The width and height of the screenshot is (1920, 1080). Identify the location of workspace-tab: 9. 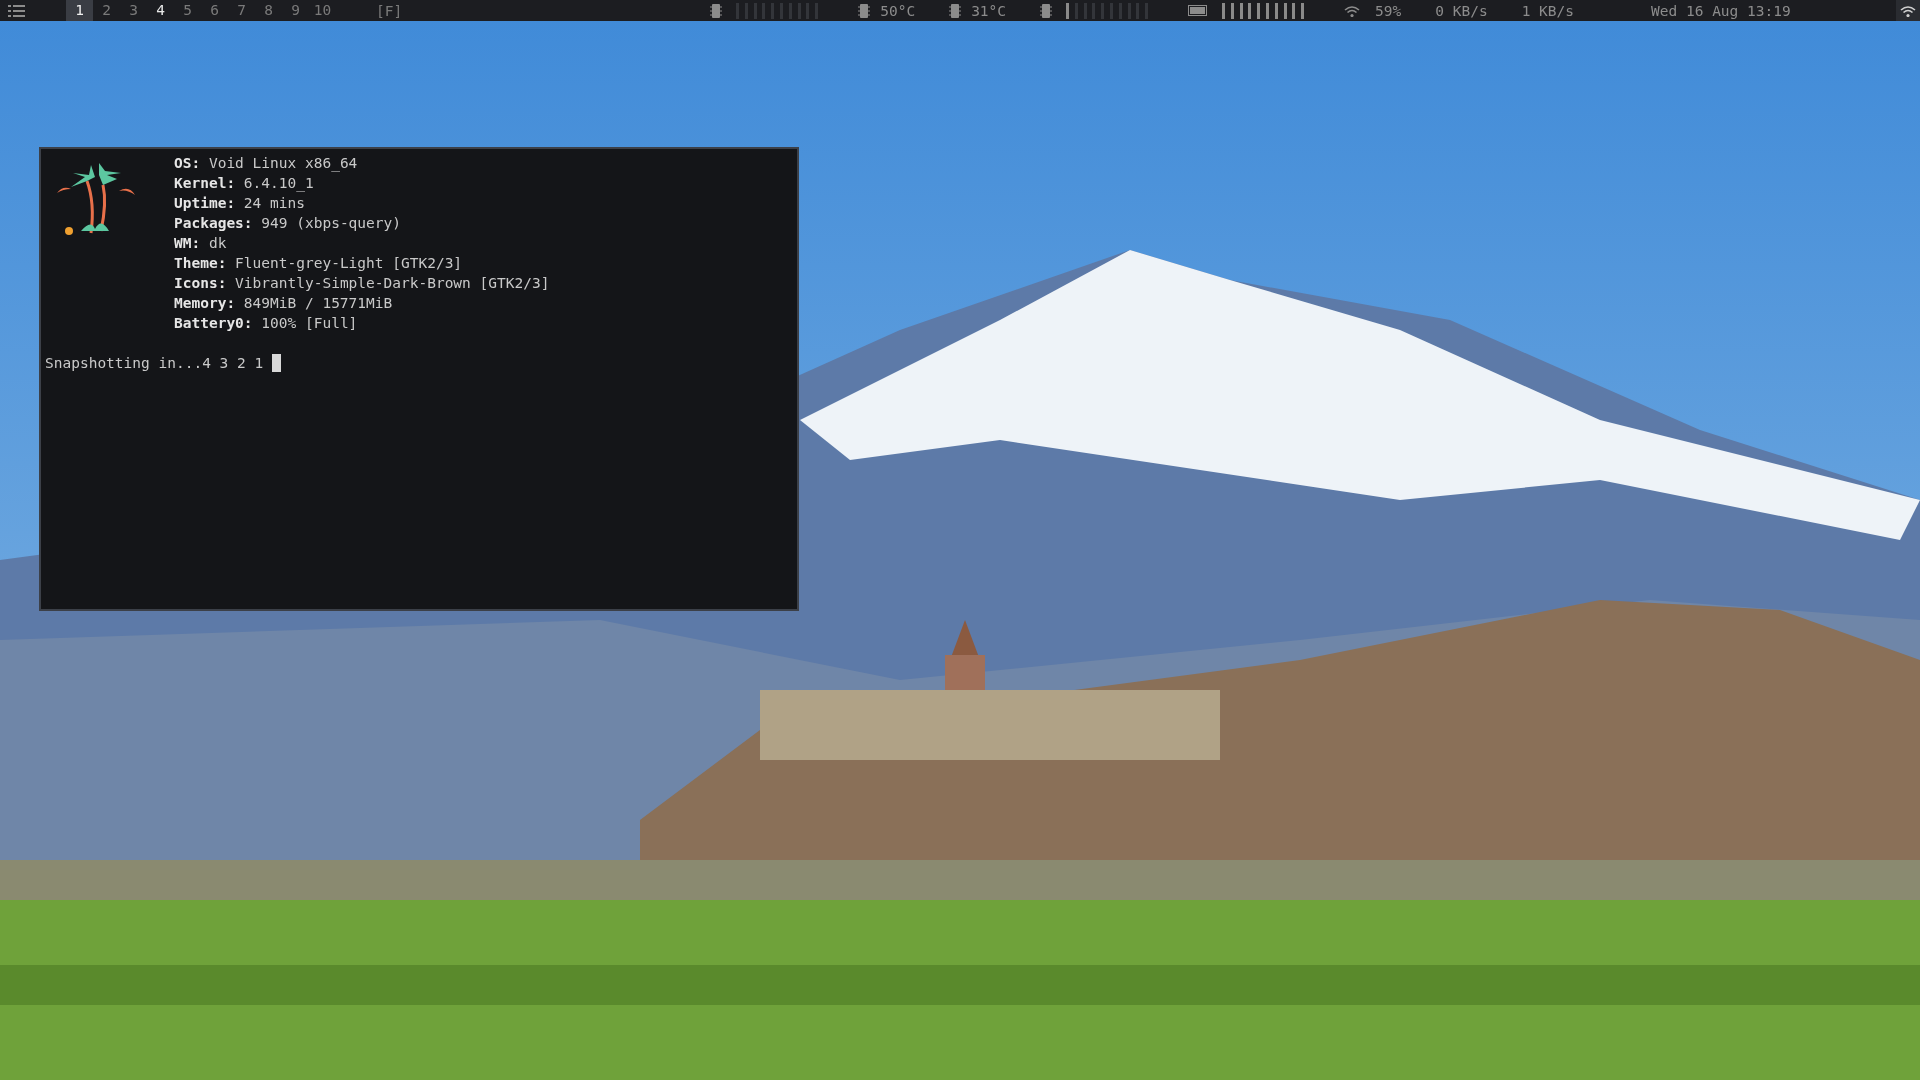
(295, 10).